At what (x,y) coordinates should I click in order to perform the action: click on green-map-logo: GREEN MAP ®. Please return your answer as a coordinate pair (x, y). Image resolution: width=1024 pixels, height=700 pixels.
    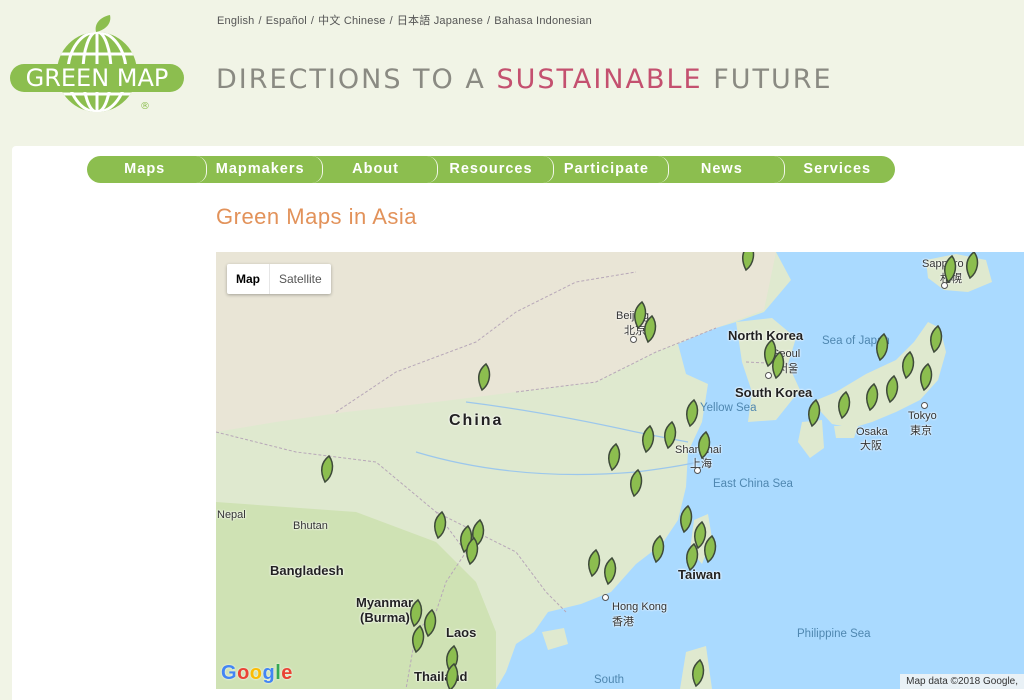
    Looking at the image, I should click on (97, 67).